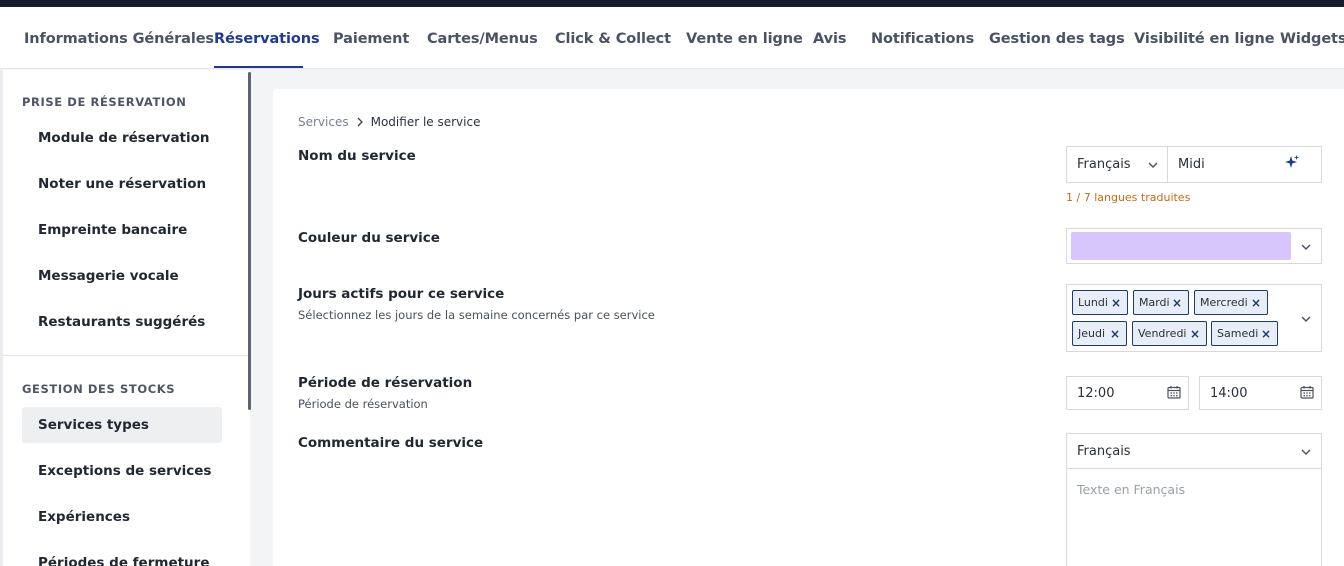 The width and height of the screenshot is (1344, 566). I want to click on active-days-label: Jours actifs pour ce service, so click(401, 294).